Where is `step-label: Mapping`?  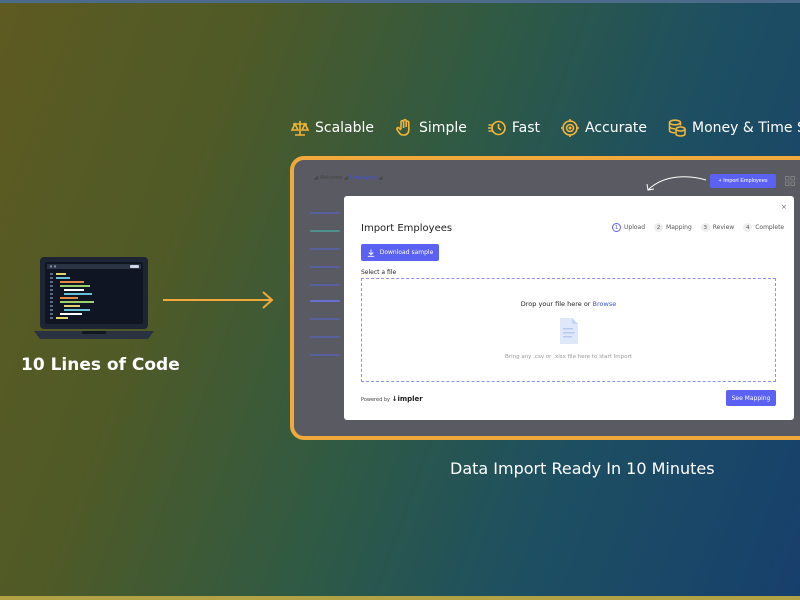
step-label: Mapping is located at coordinates (679, 227).